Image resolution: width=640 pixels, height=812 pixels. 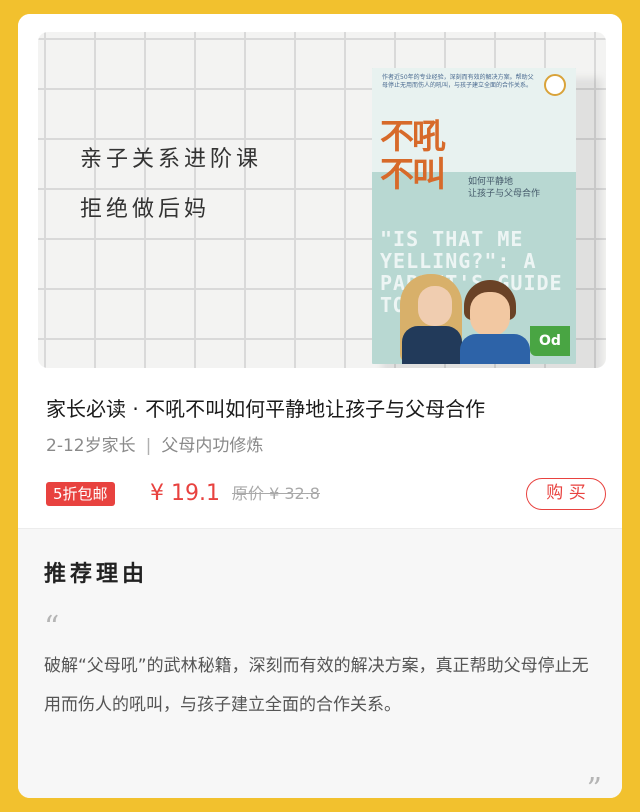 I want to click on product-category: 父母内功修炼, so click(x=212, y=446).